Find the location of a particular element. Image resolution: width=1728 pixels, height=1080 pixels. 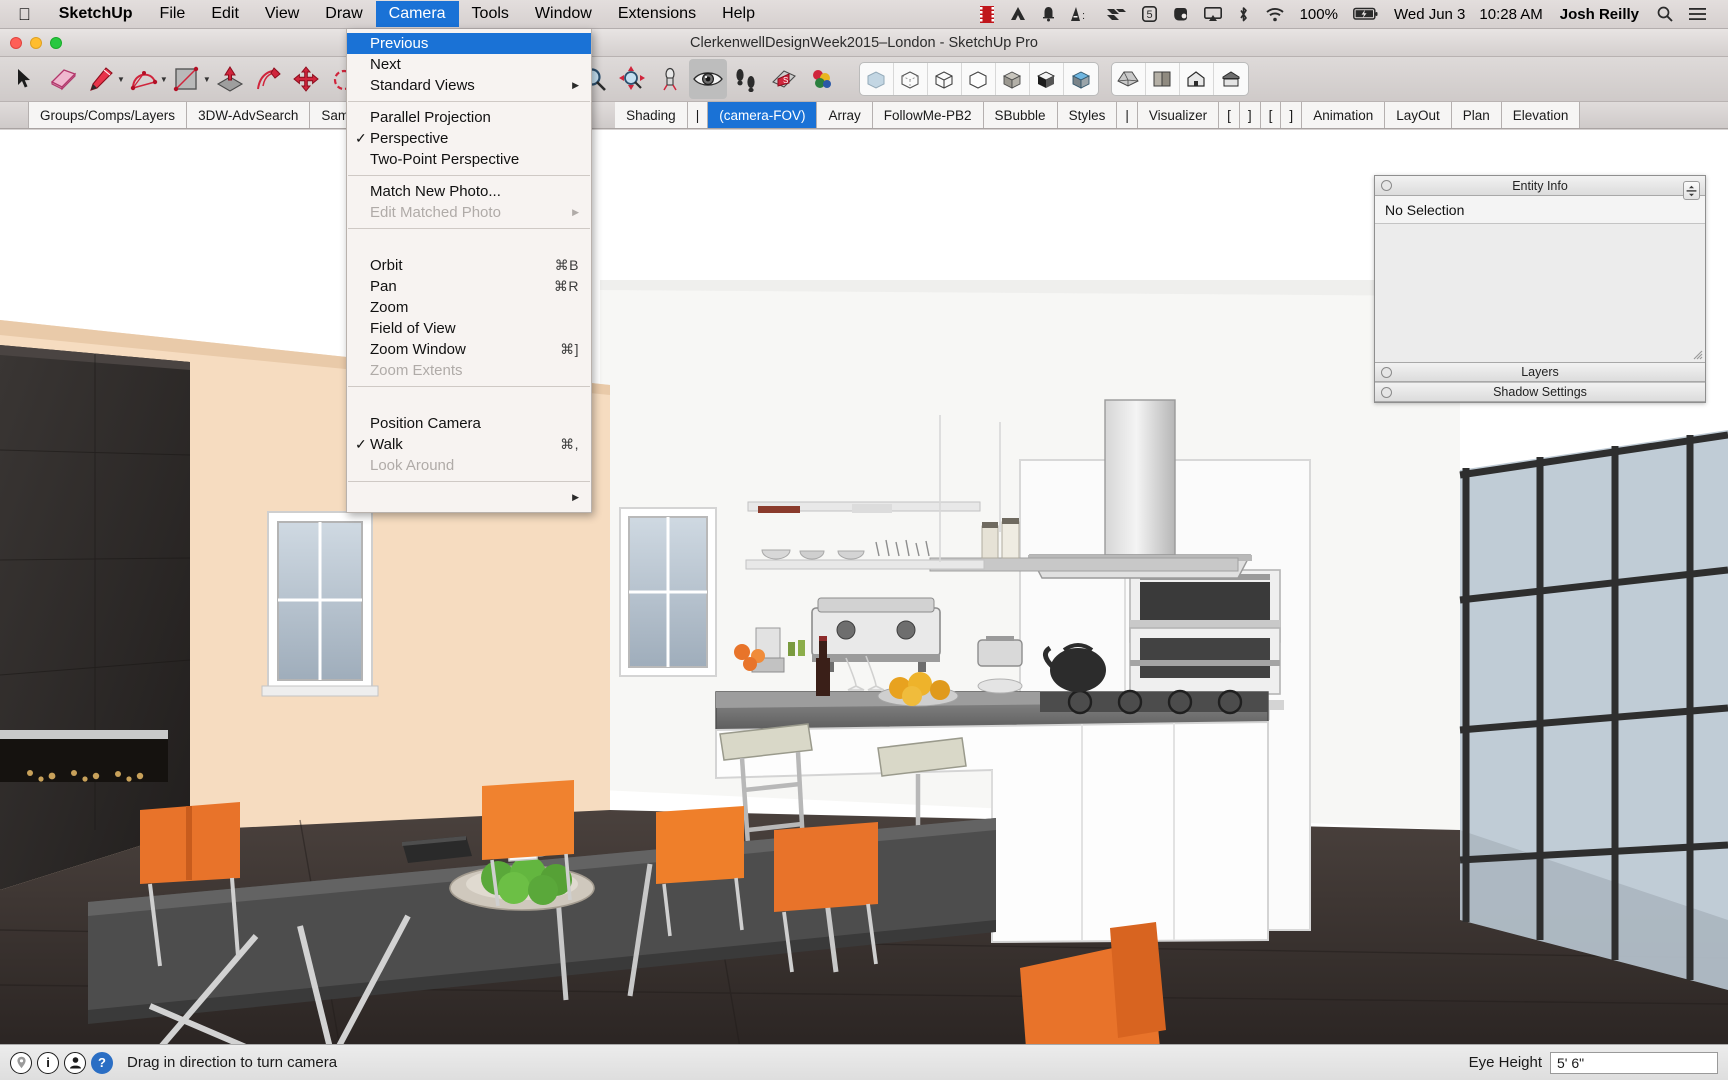

evernote-icon is located at coordinates (1180, 14).